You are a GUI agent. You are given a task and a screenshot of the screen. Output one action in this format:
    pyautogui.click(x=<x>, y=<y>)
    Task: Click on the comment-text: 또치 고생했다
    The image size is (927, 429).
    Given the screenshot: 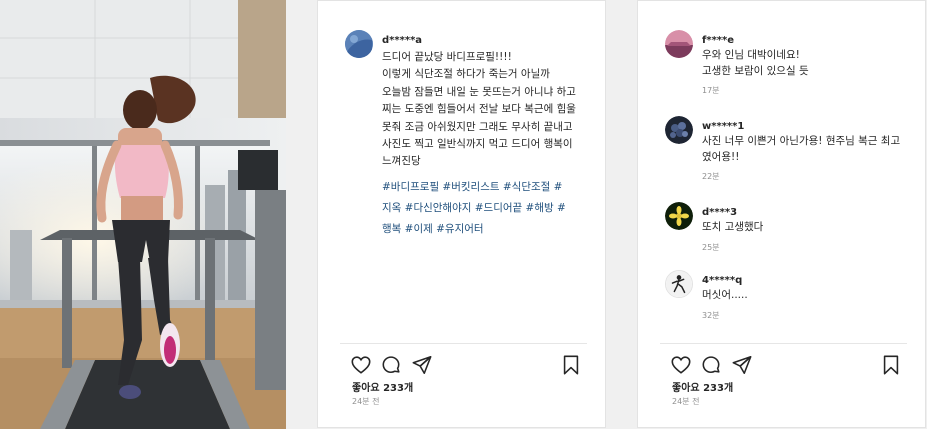 What is the action you would take?
    pyautogui.click(x=733, y=227)
    